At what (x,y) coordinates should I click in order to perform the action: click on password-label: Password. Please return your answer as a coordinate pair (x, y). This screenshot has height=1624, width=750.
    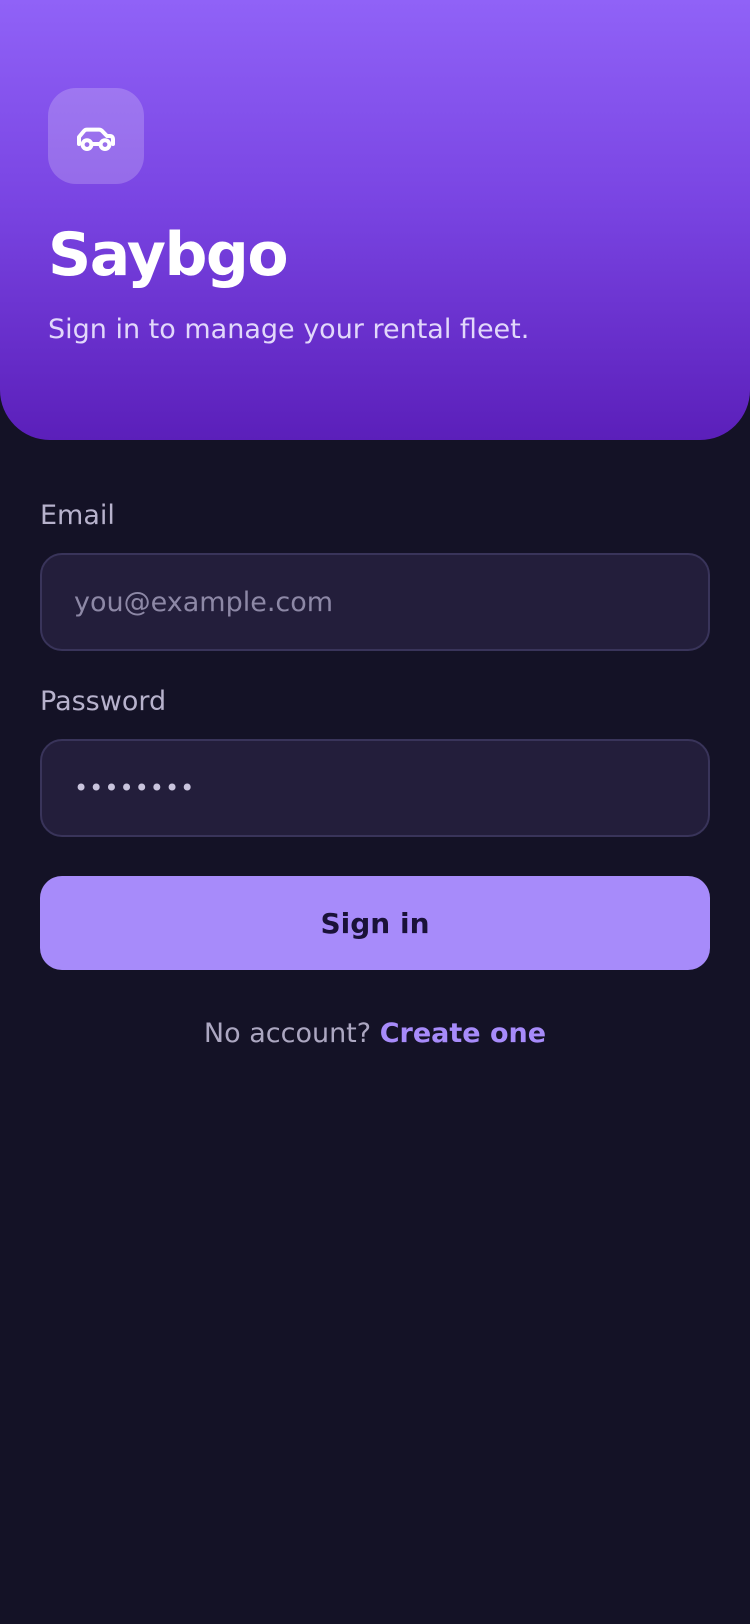
    Looking at the image, I should click on (103, 701).